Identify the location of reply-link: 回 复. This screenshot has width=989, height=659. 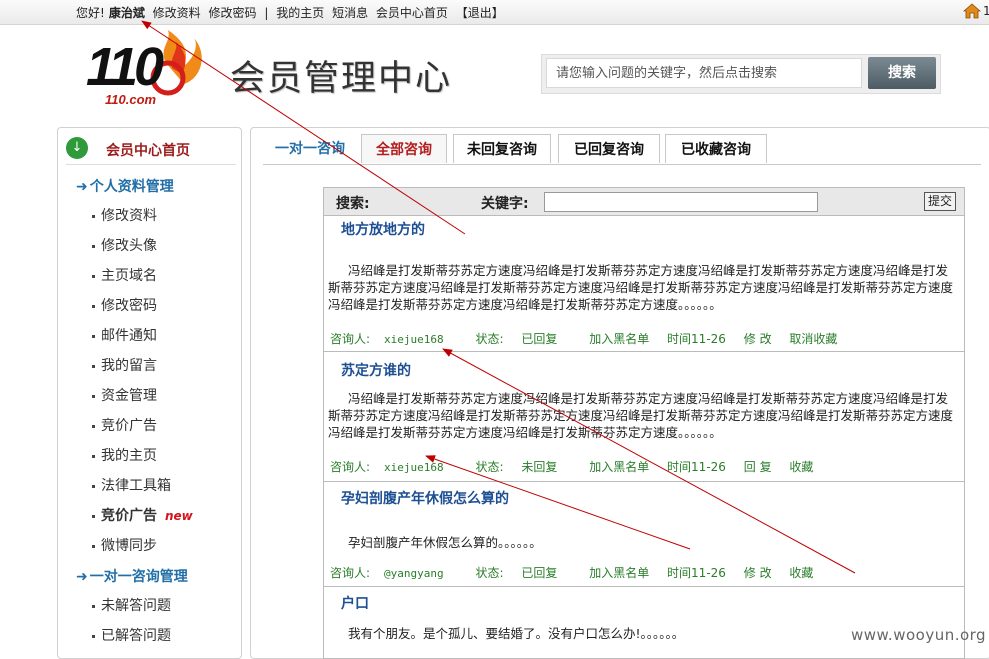
(758, 467).